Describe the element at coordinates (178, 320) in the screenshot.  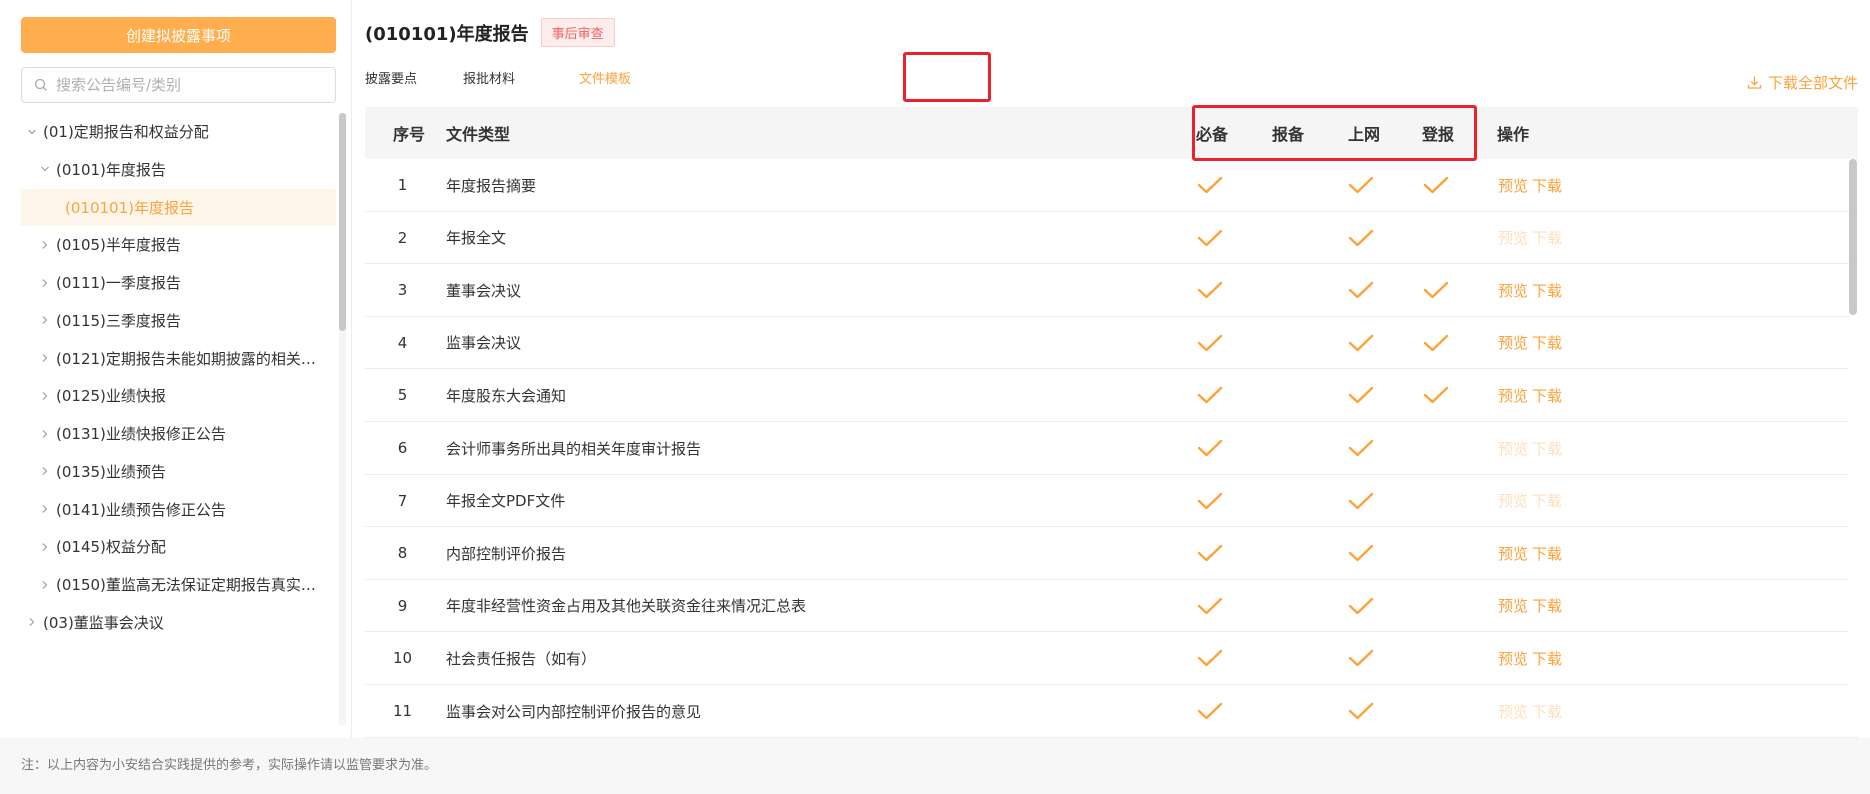
I see `tree-item: (0115)三季度报告` at that location.